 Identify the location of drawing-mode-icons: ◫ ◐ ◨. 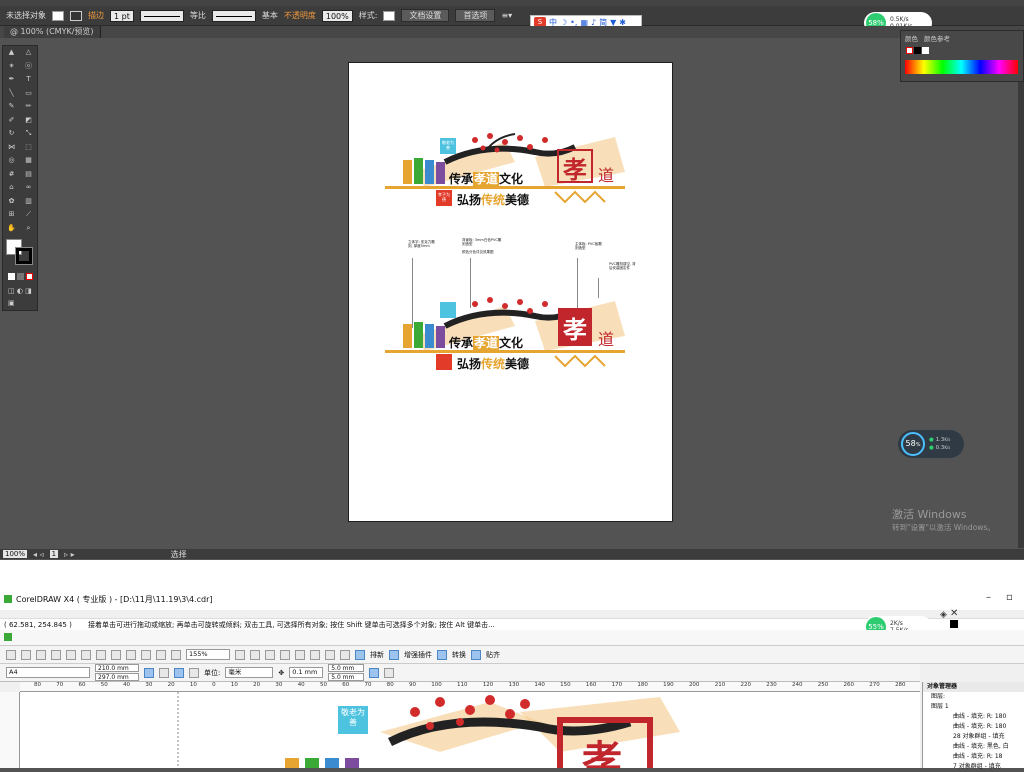
(22, 291).